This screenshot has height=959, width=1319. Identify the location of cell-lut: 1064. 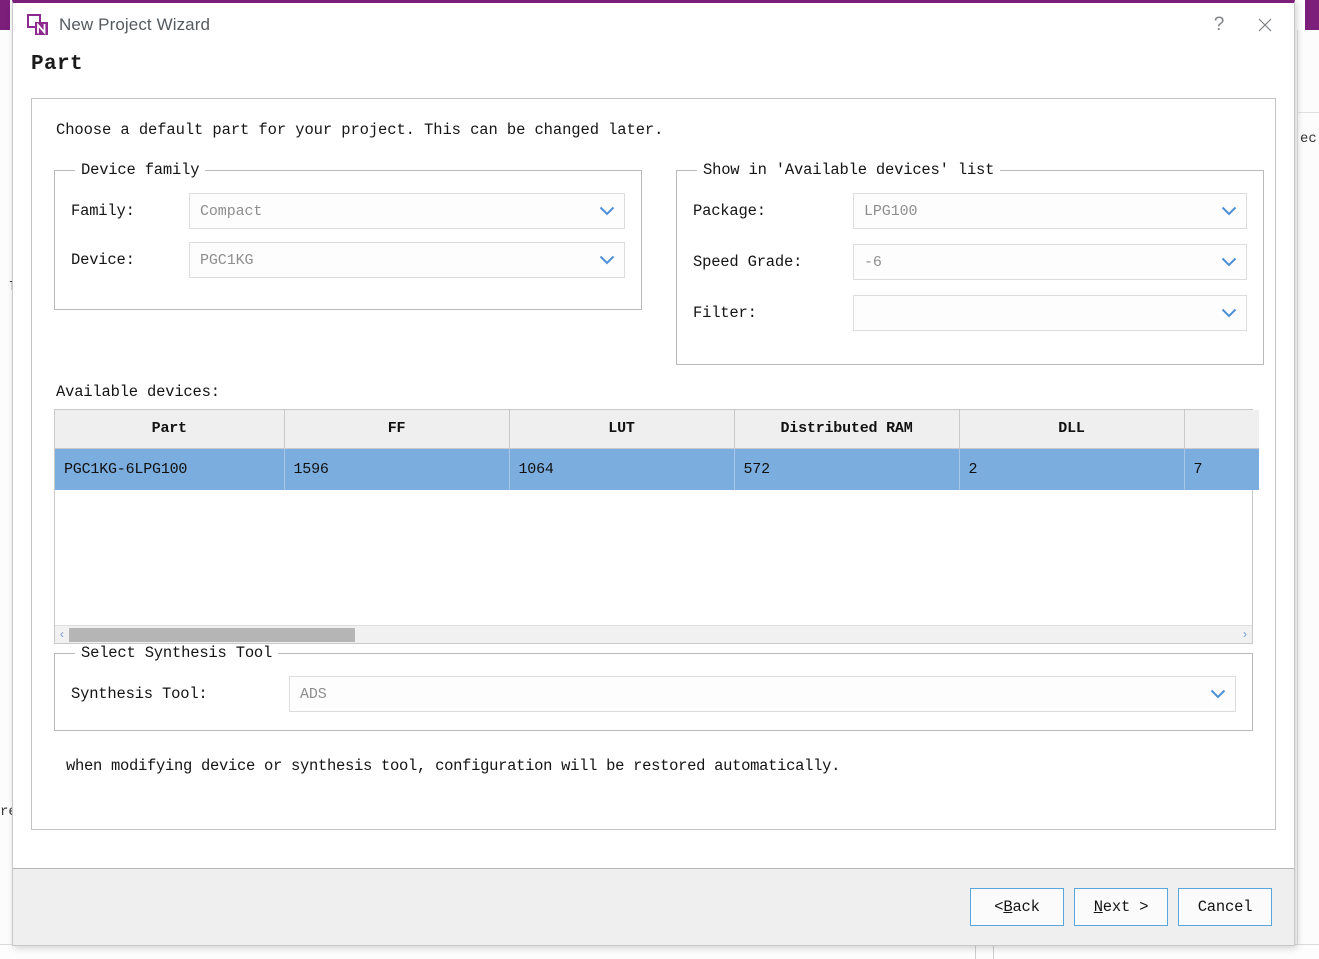
(622, 469).